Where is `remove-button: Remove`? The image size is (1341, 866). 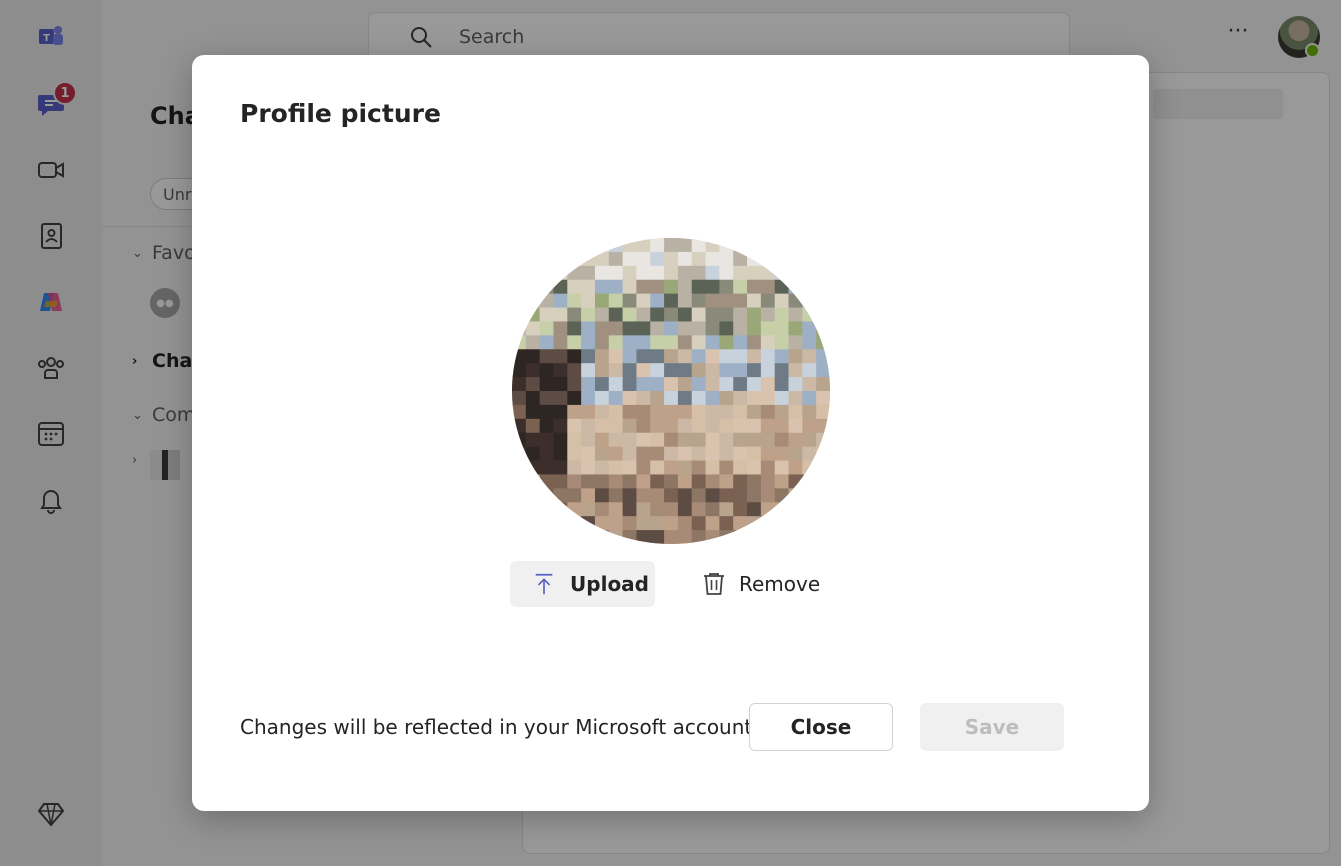 remove-button: Remove is located at coordinates (760, 584).